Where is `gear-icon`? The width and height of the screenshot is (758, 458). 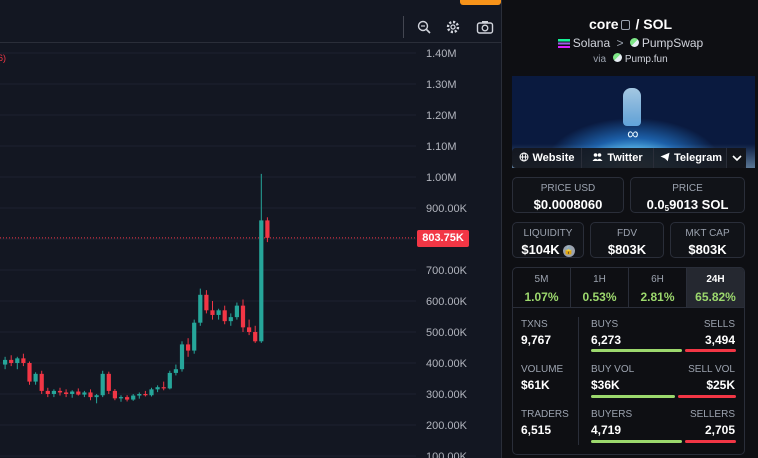
gear-icon is located at coordinates (453, 27).